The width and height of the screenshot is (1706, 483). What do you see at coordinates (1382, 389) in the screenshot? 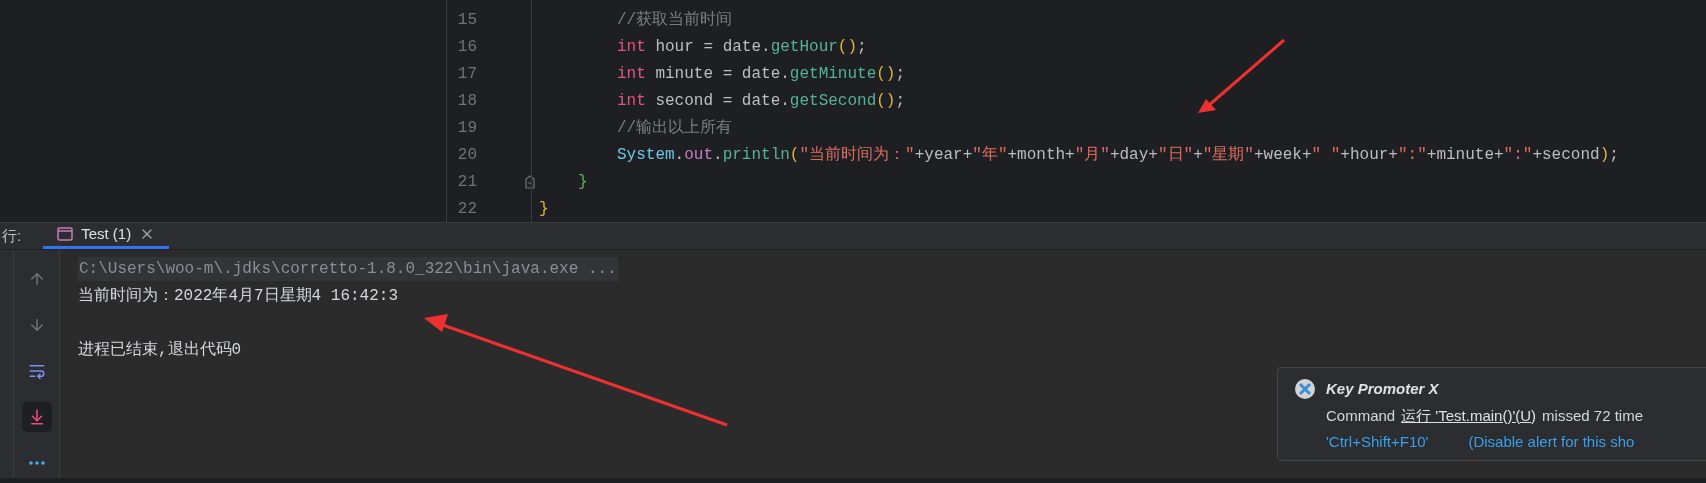
I see `notification-title: Key Promoter X` at bounding box center [1382, 389].